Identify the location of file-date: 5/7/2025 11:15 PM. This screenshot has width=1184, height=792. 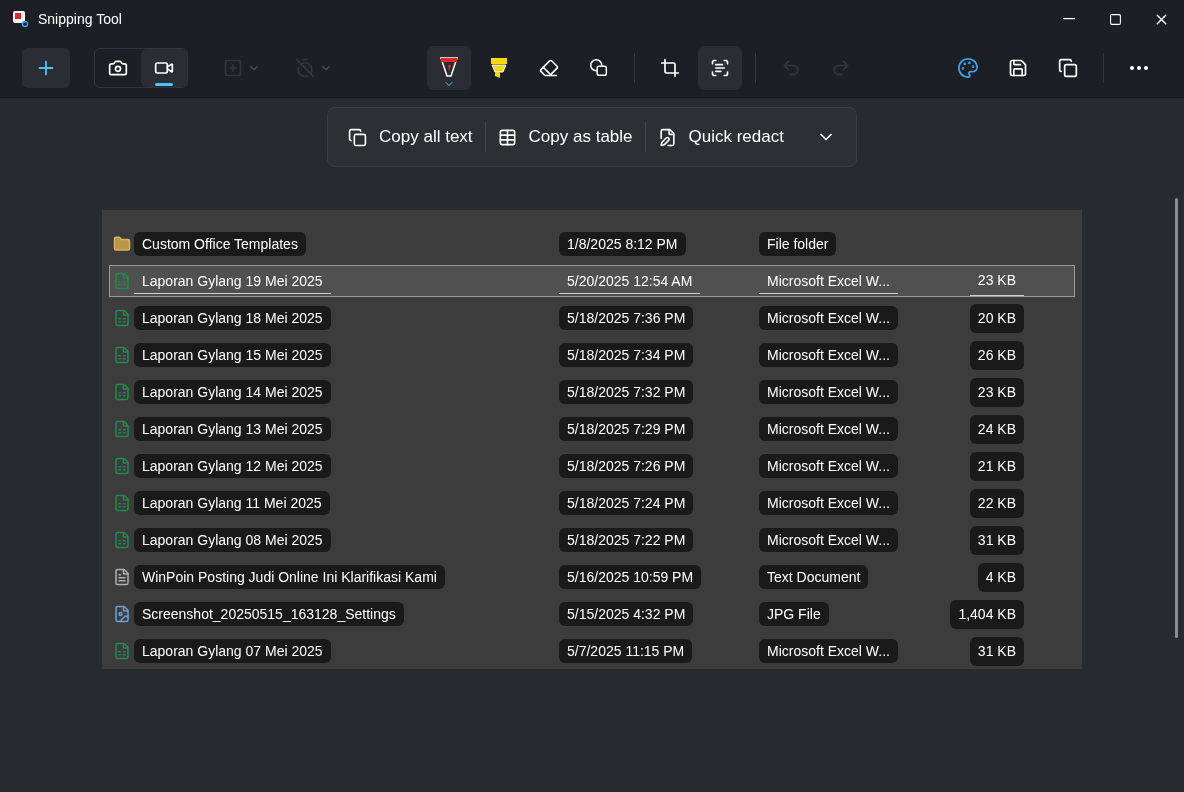
(626, 650).